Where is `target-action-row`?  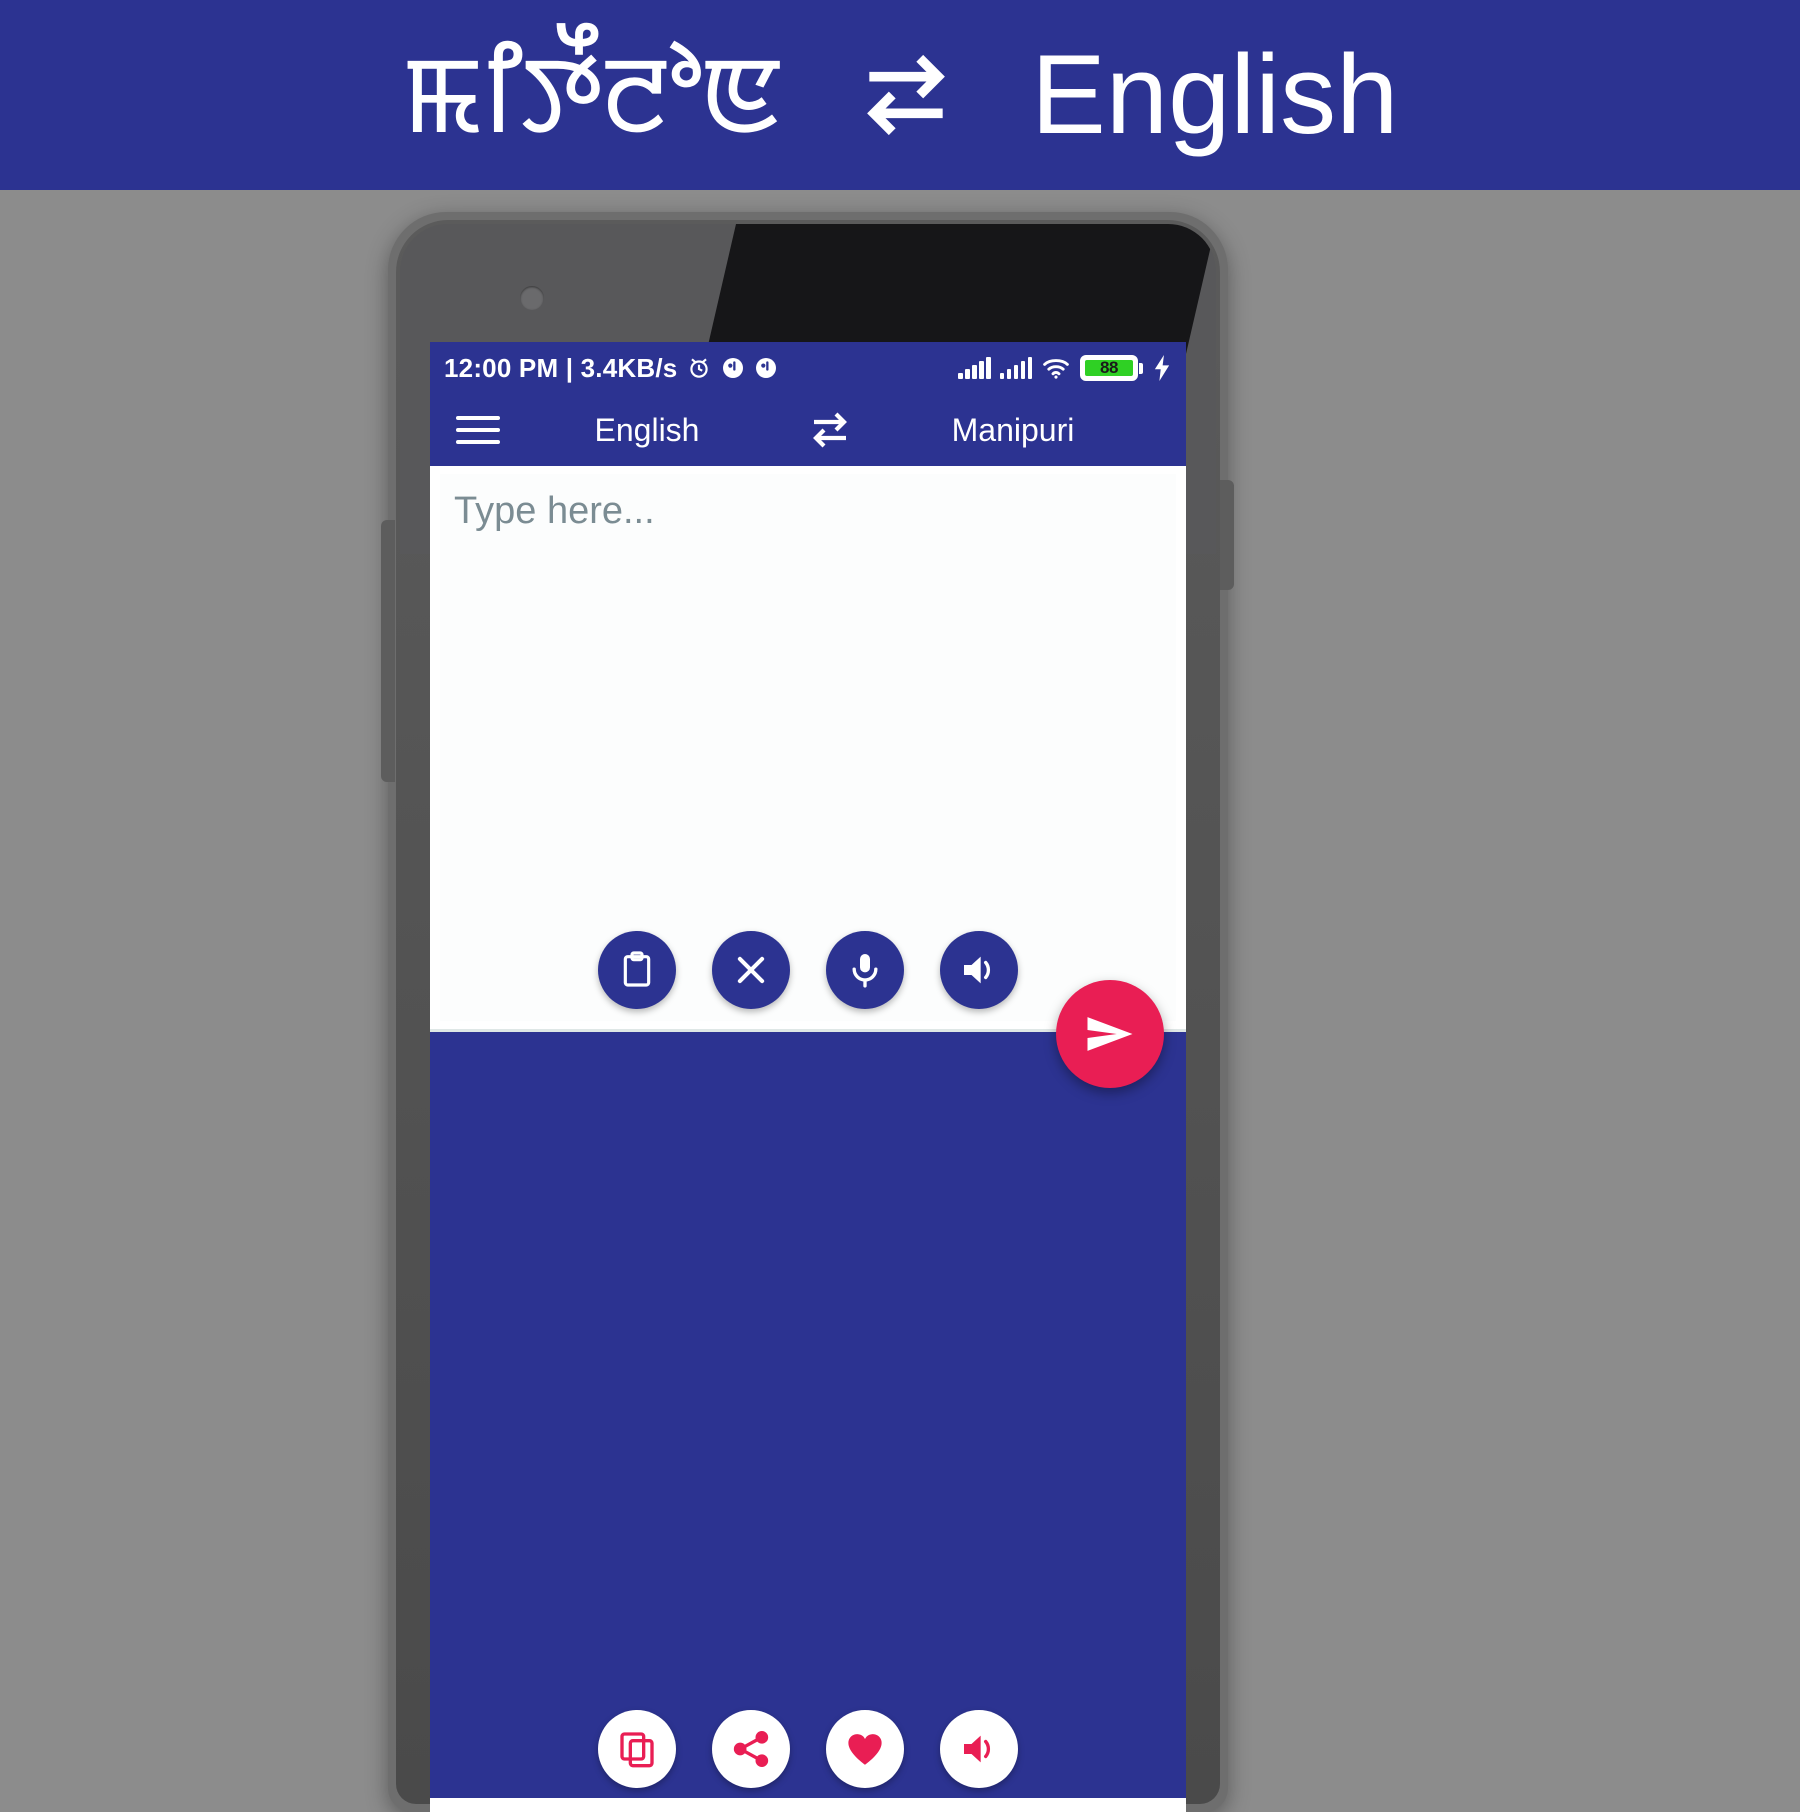 target-action-row is located at coordinates (808, 1749).